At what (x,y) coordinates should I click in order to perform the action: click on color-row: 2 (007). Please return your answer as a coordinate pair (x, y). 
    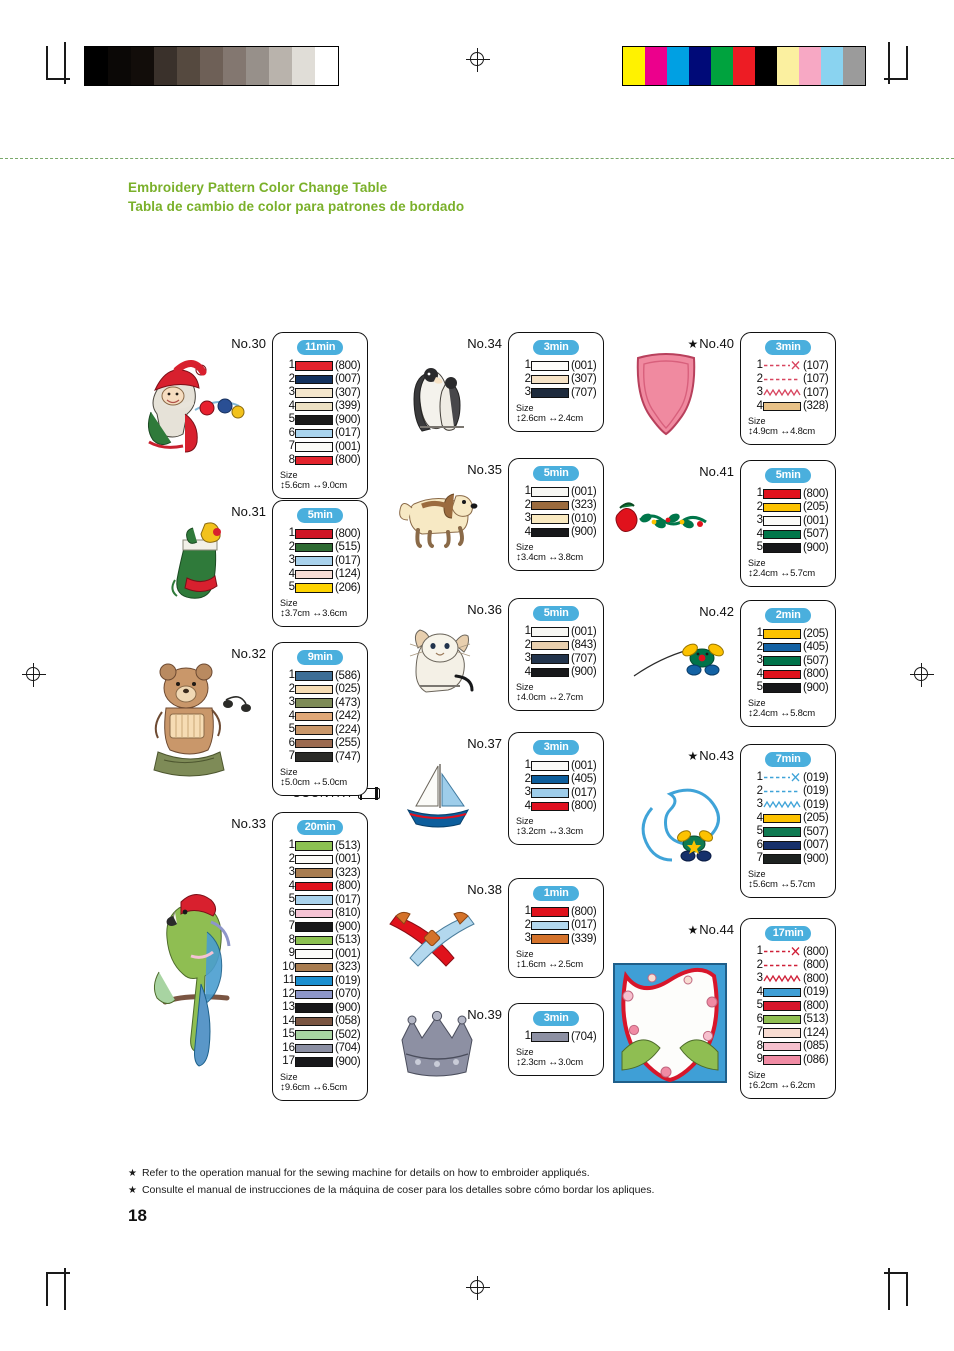
    Looking at the image, I should click on (320, 379).